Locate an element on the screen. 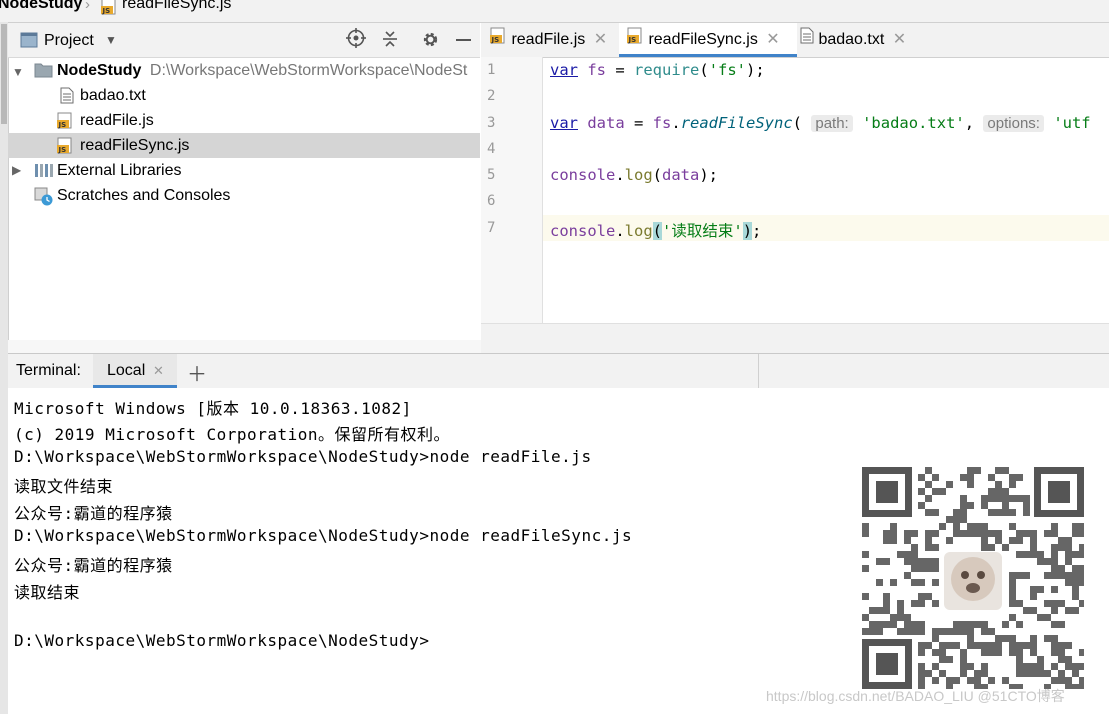 The image size is (1109, 714). tree-item-external-libraries: External Libraries is located at coordinates (119, 170).